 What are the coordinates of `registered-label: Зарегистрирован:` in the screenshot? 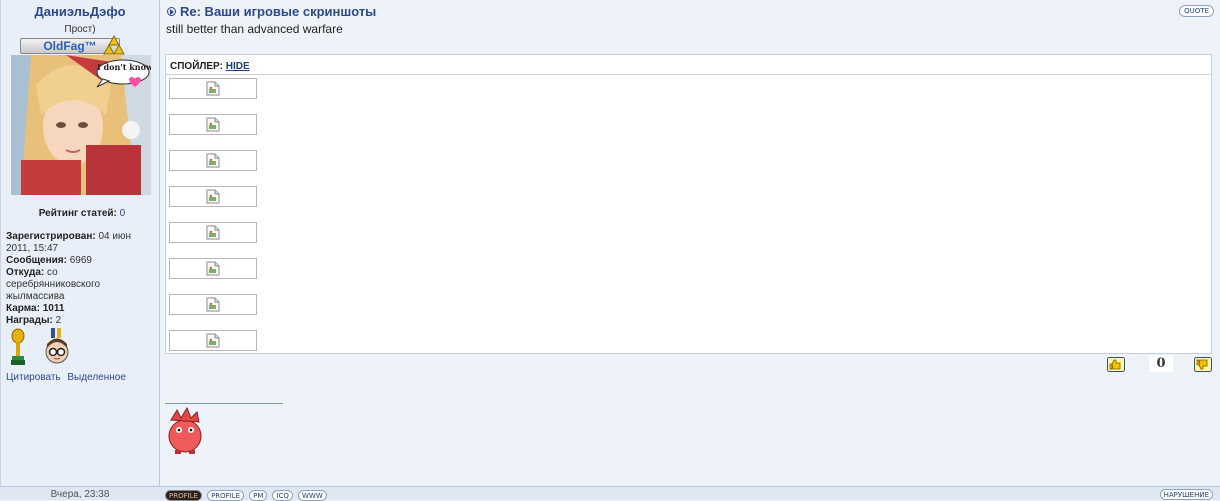 It's located at (51, 236).